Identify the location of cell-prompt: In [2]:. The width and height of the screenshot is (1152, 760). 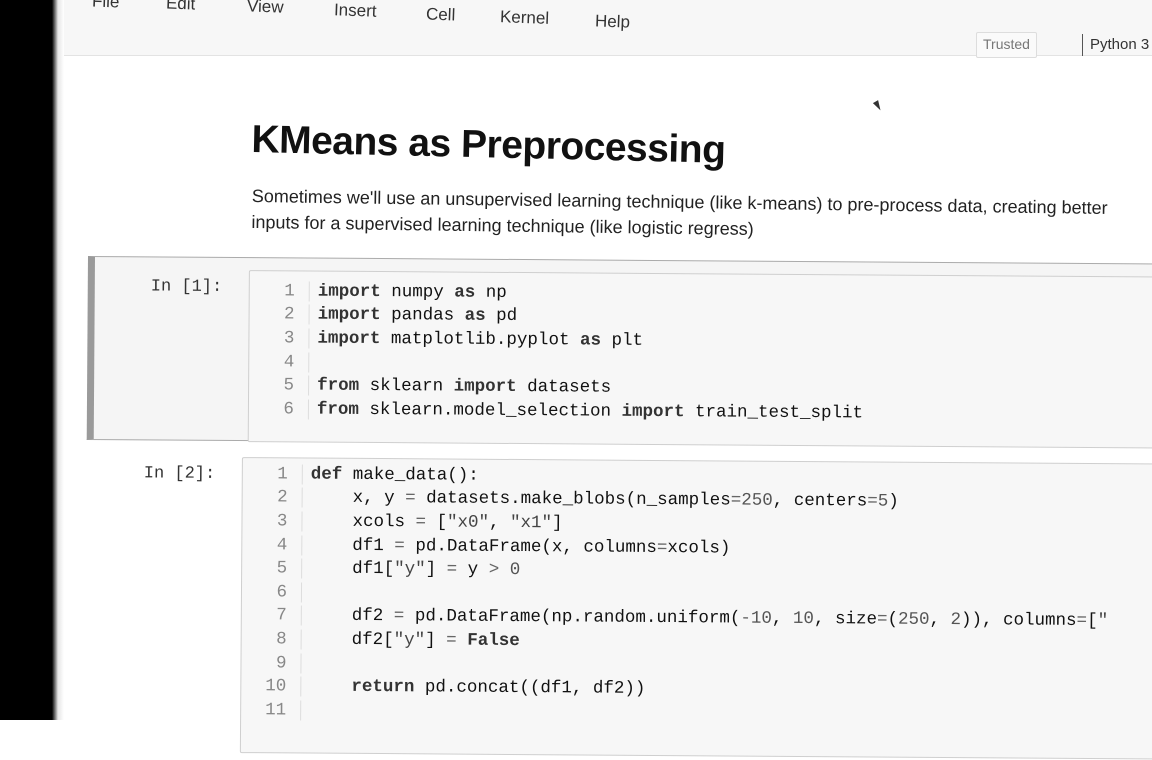
(179, 474).